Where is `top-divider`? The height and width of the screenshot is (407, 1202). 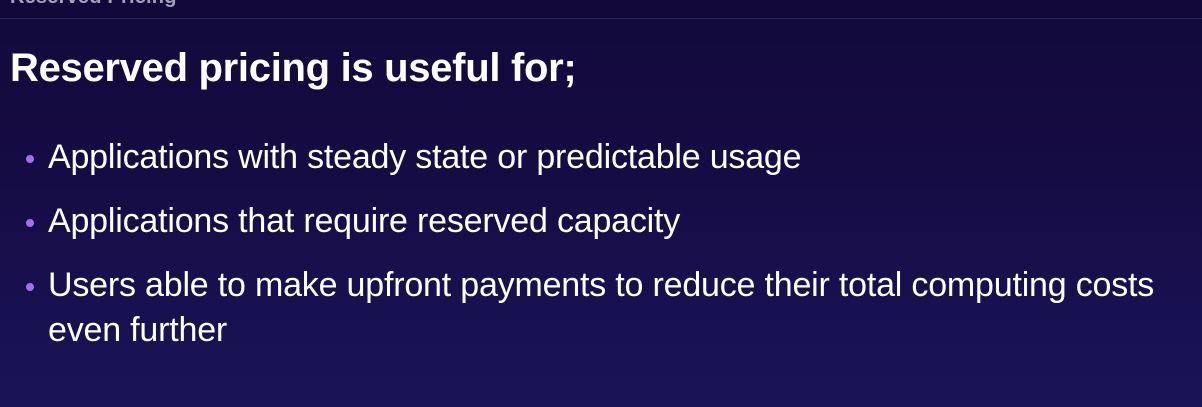 top-divider is located at coordinates (601, 18).